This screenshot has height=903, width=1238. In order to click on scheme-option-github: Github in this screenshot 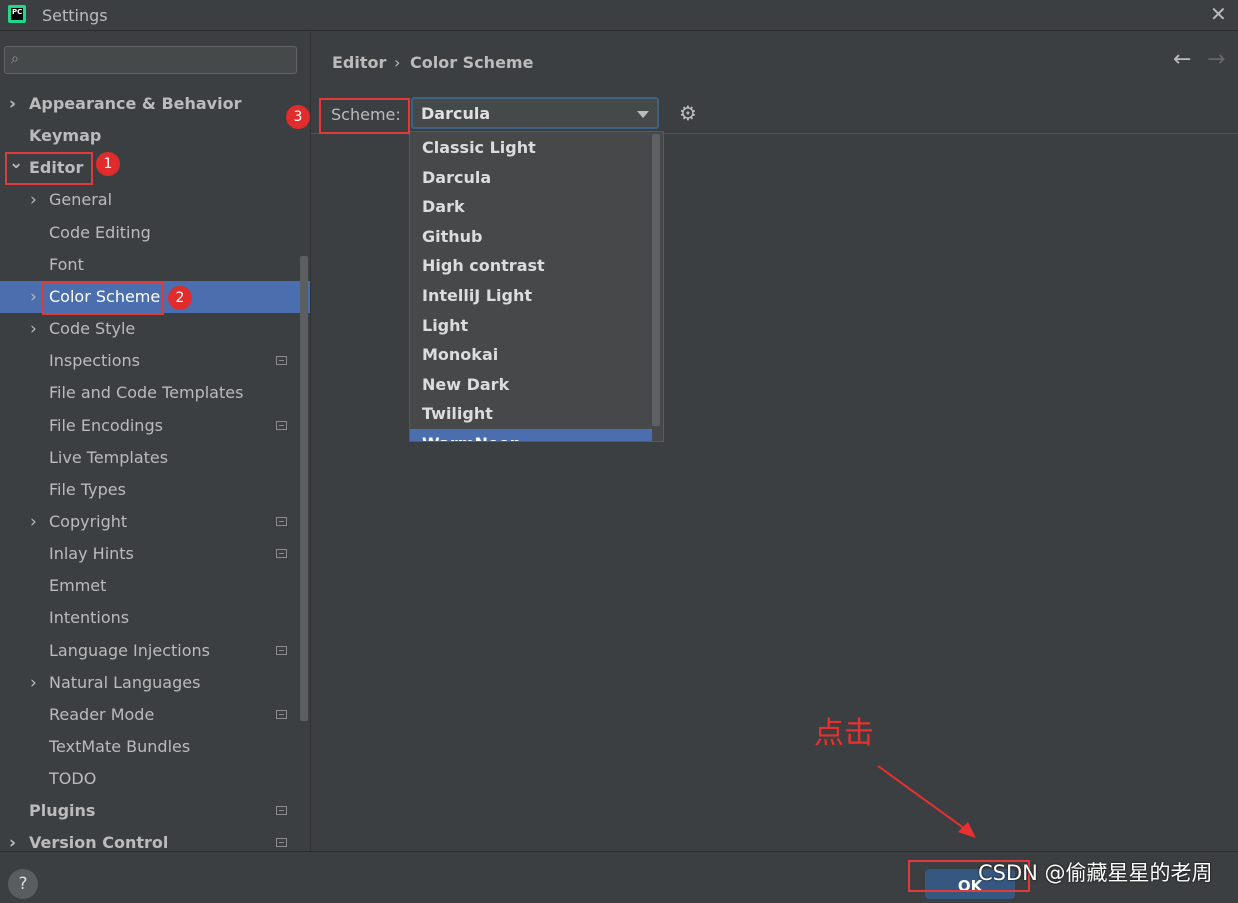, I will do `click(531, 237)`.